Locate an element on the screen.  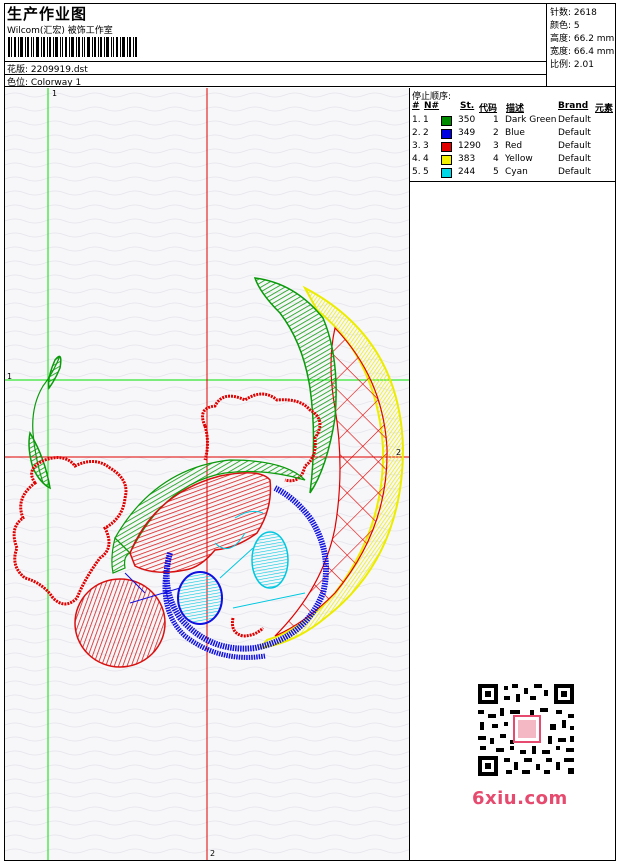
col-header: 描述 is located at coordinates (515, 109).